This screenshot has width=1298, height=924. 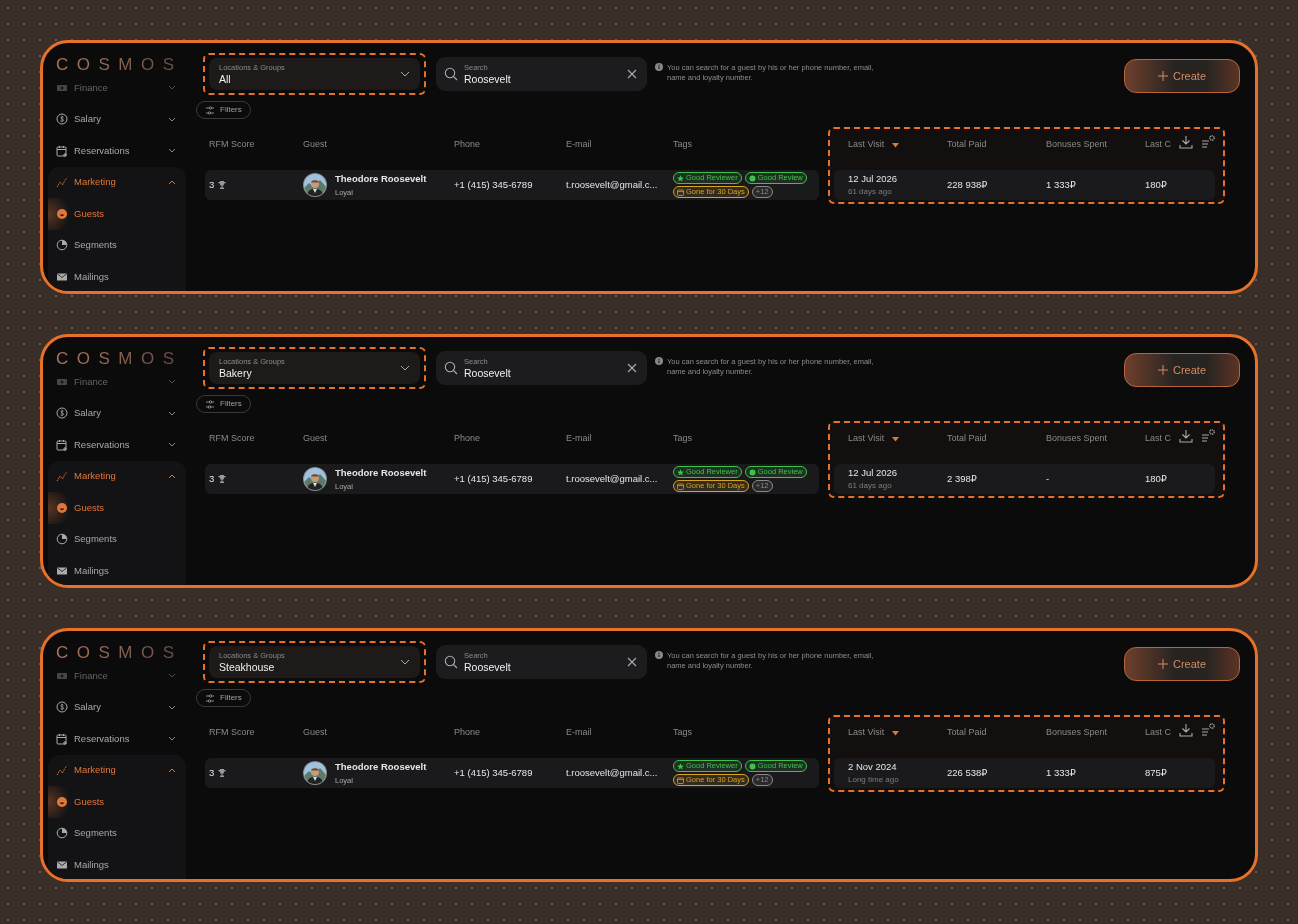 I want to click on visit-ago: 61 days ago, so click(x=870, y=192).